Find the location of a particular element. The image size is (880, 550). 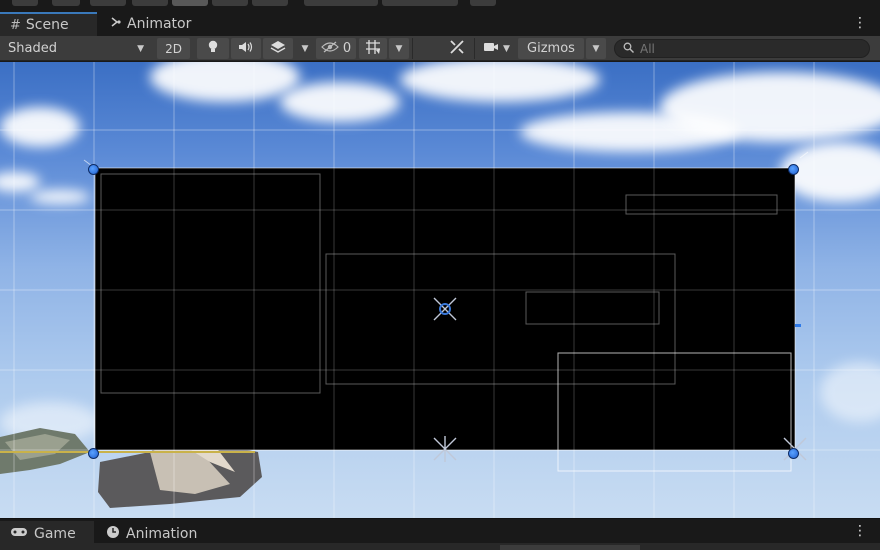

grid-dropdown: ▼ is located at coordinates (399, 48).